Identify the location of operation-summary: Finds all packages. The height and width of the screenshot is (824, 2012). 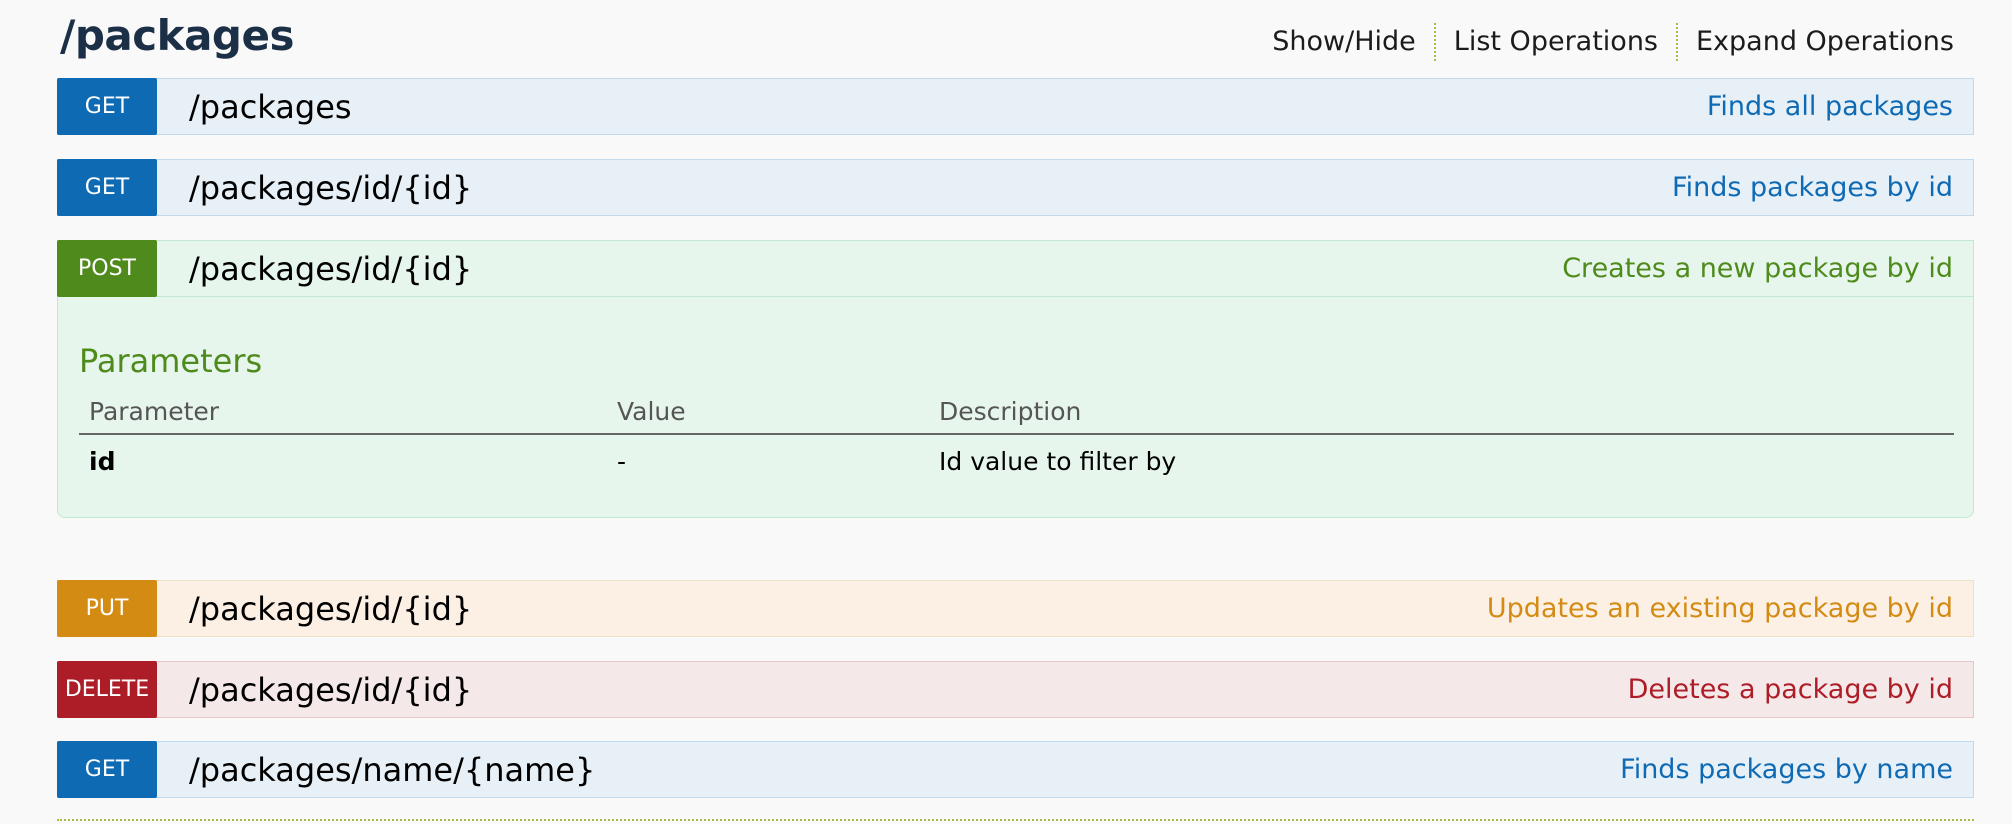
(1840, 106).